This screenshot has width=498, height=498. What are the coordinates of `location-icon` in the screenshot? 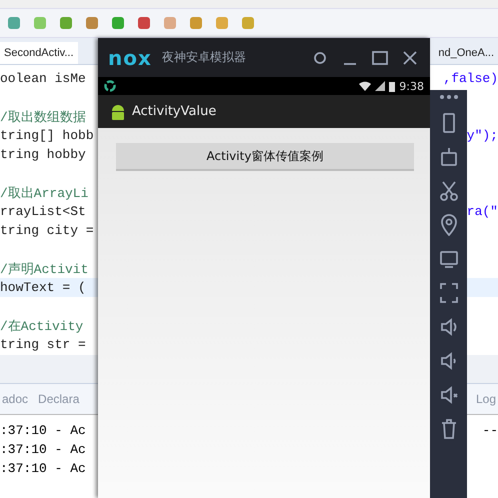 It's located at (448, 225).